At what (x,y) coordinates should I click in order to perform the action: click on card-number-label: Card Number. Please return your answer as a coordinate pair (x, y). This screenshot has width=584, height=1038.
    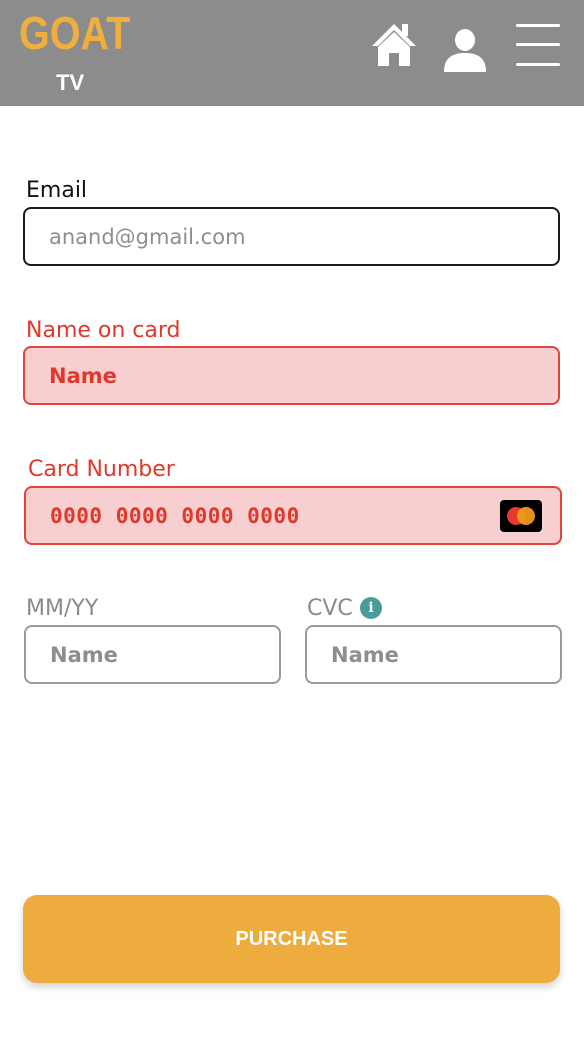
    Looking at the image, I should click on (101, 469).